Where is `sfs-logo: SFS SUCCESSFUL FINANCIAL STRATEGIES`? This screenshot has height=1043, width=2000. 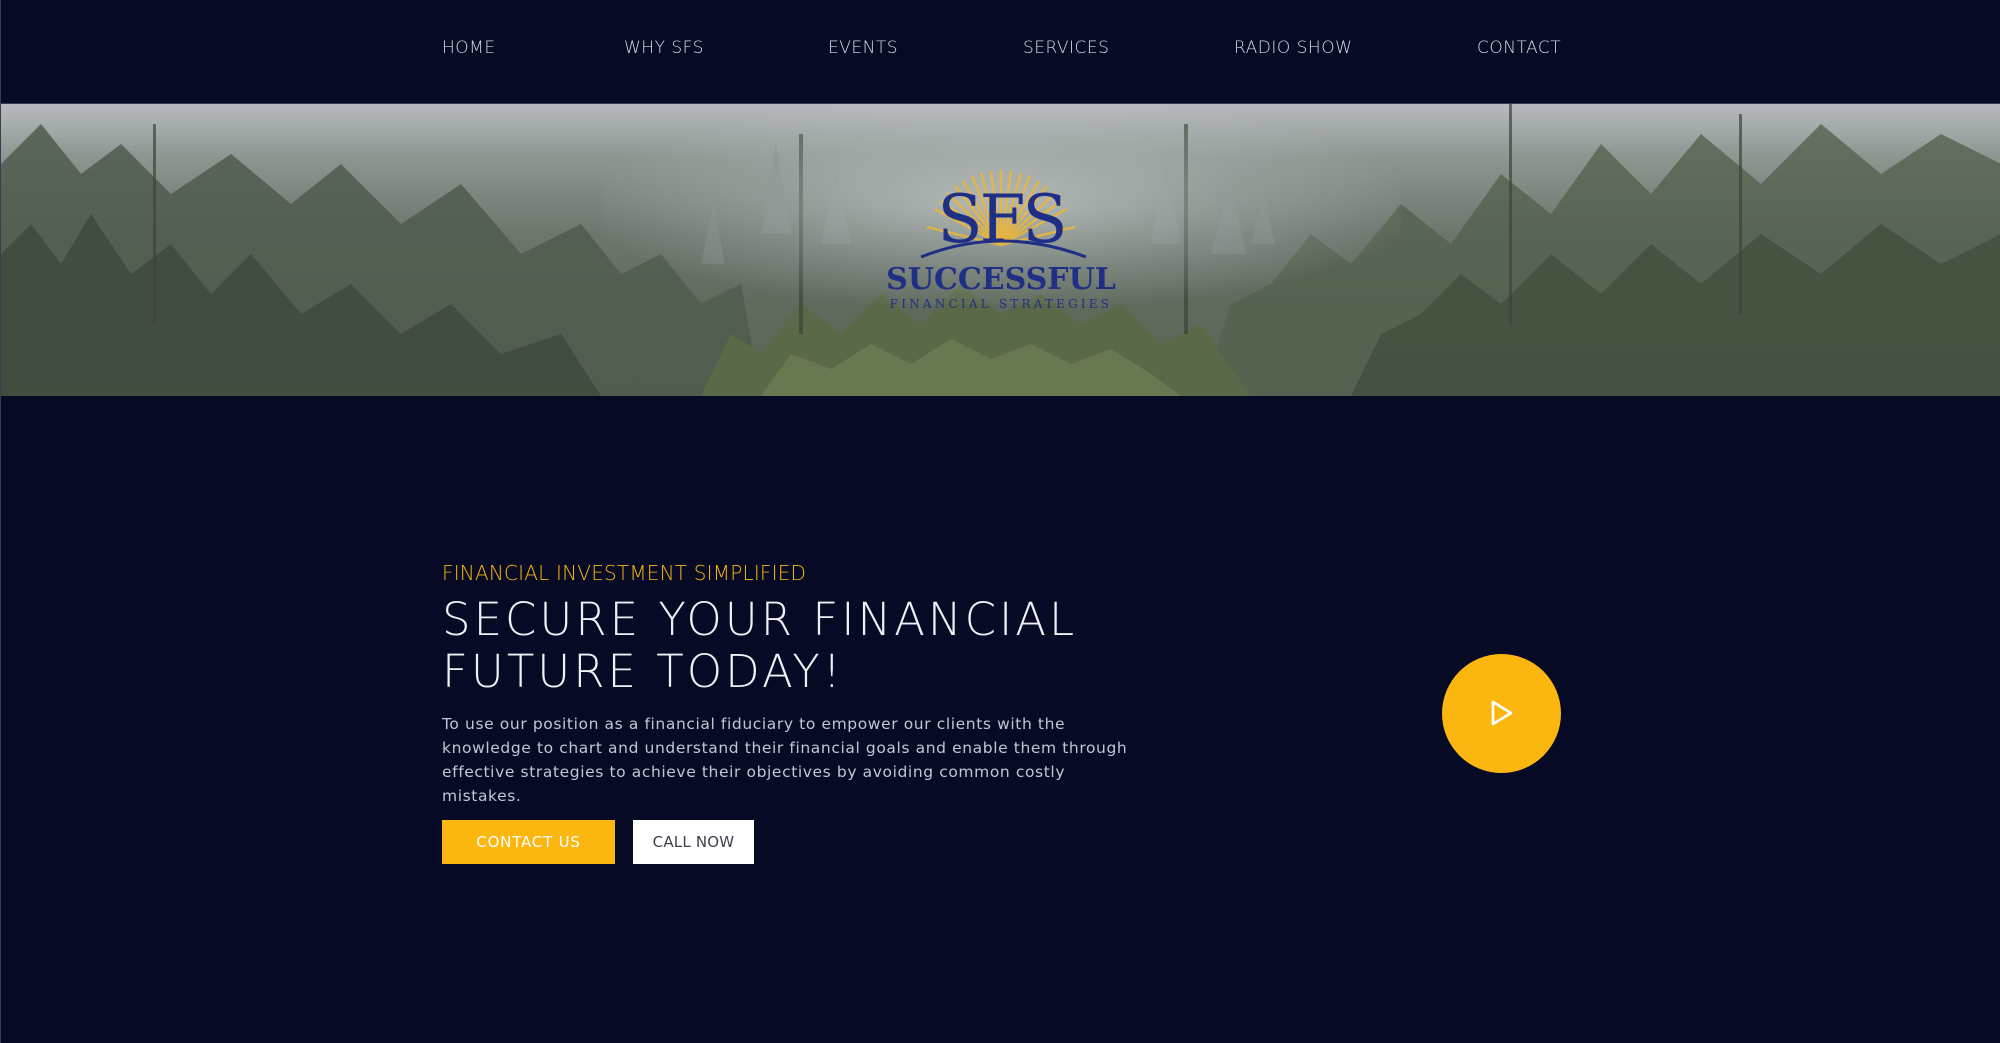 sfs-logo: SFS SUCCESSFUL FINANCIAL STRATEGIES is located at coordinates (1001, 235).